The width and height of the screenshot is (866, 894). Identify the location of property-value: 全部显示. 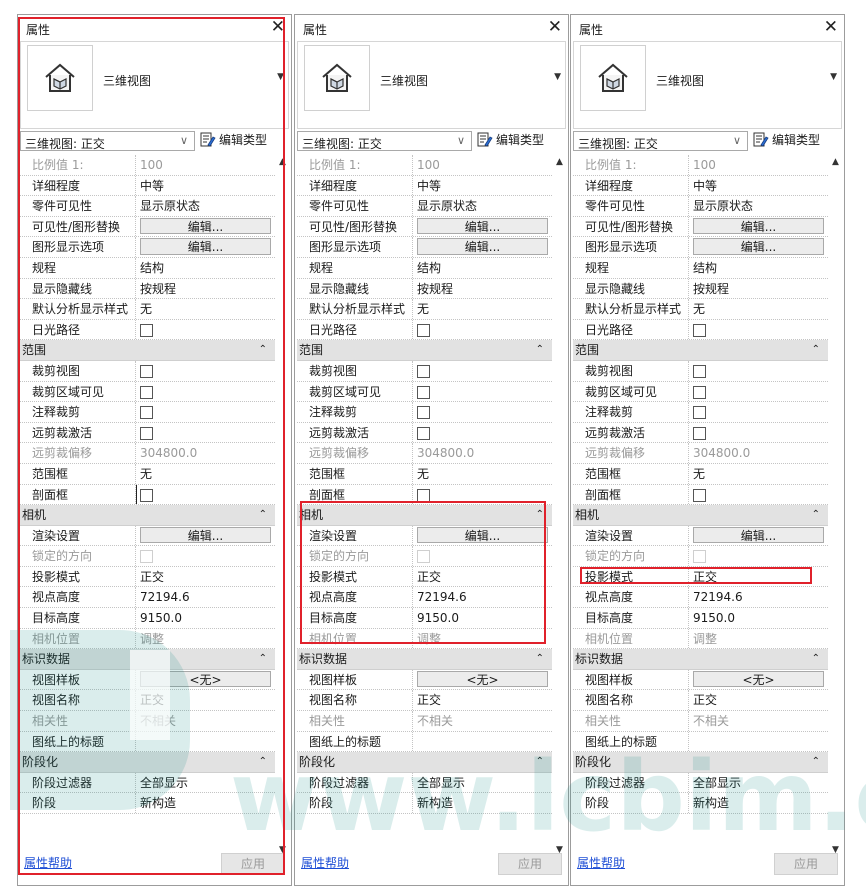
(482, 783).